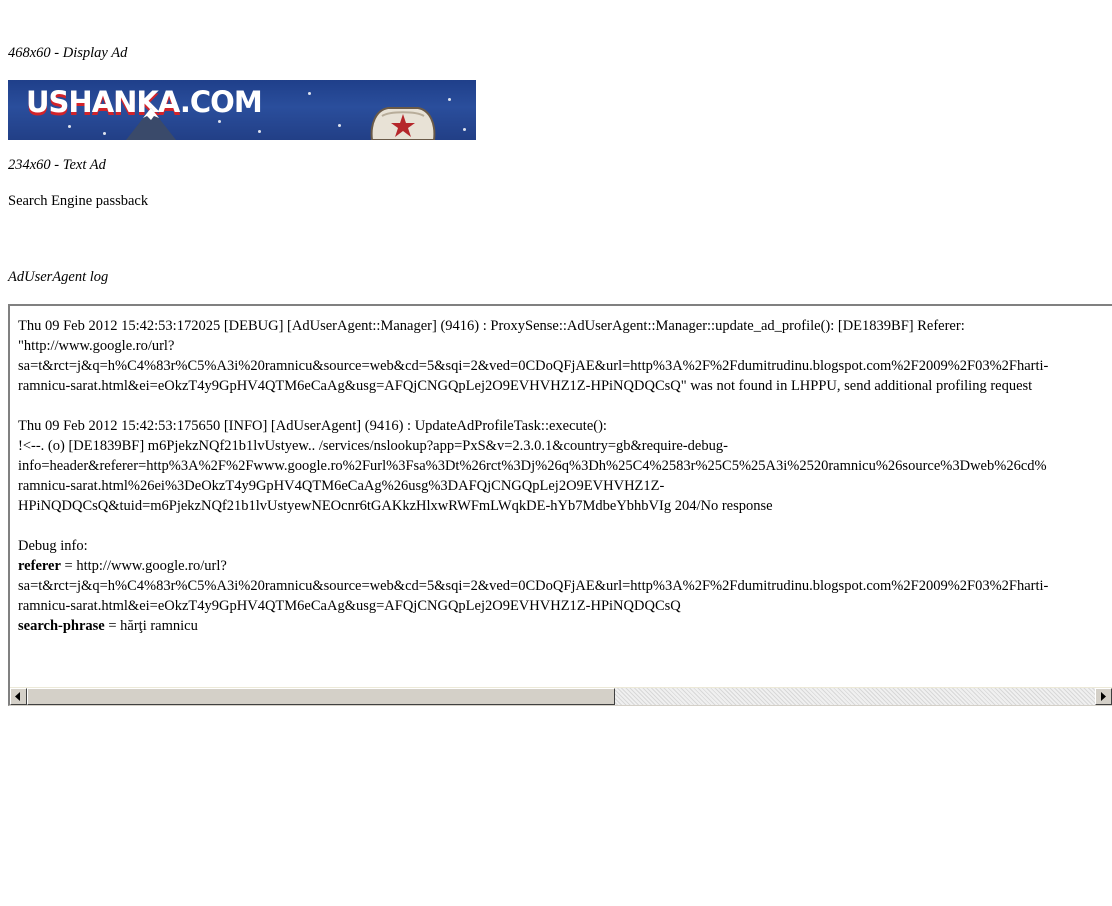 The image size is (1112, 906). What do you see at coordinates (78, 201) in the screenshot?
I see `search-engine-passback: Search Engine passback` at bounding box center [78, 201].